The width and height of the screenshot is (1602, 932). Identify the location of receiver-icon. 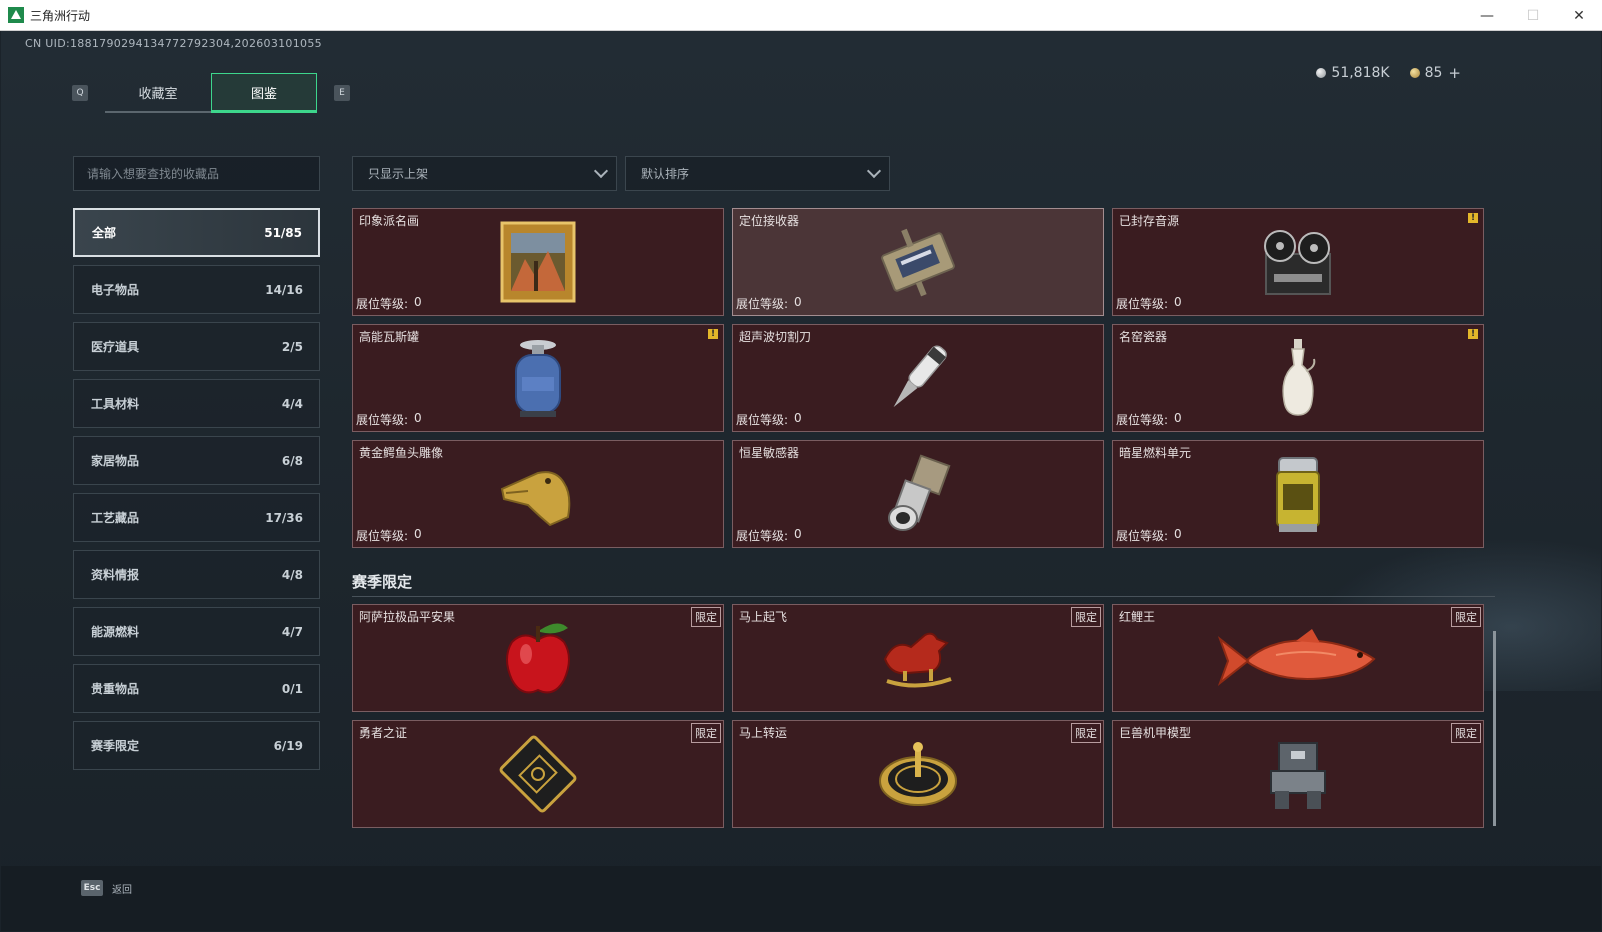
(918, 262).